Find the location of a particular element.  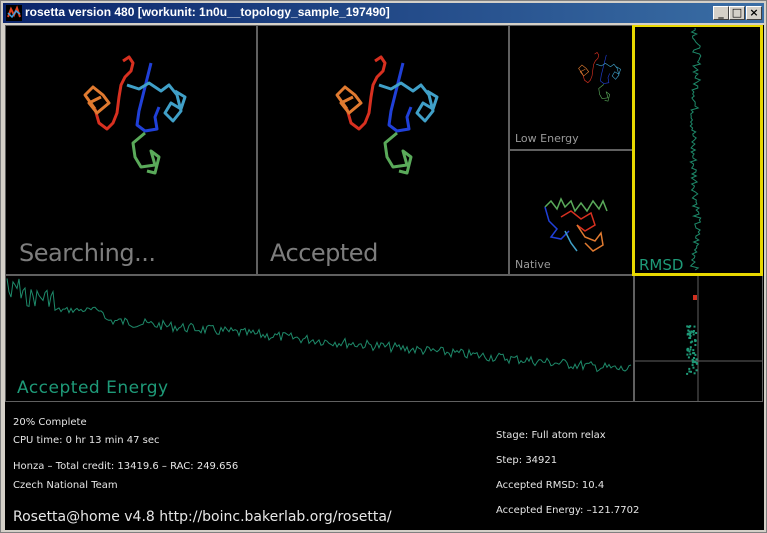

step: Step: 34921 is located at coordinates (527, 460).